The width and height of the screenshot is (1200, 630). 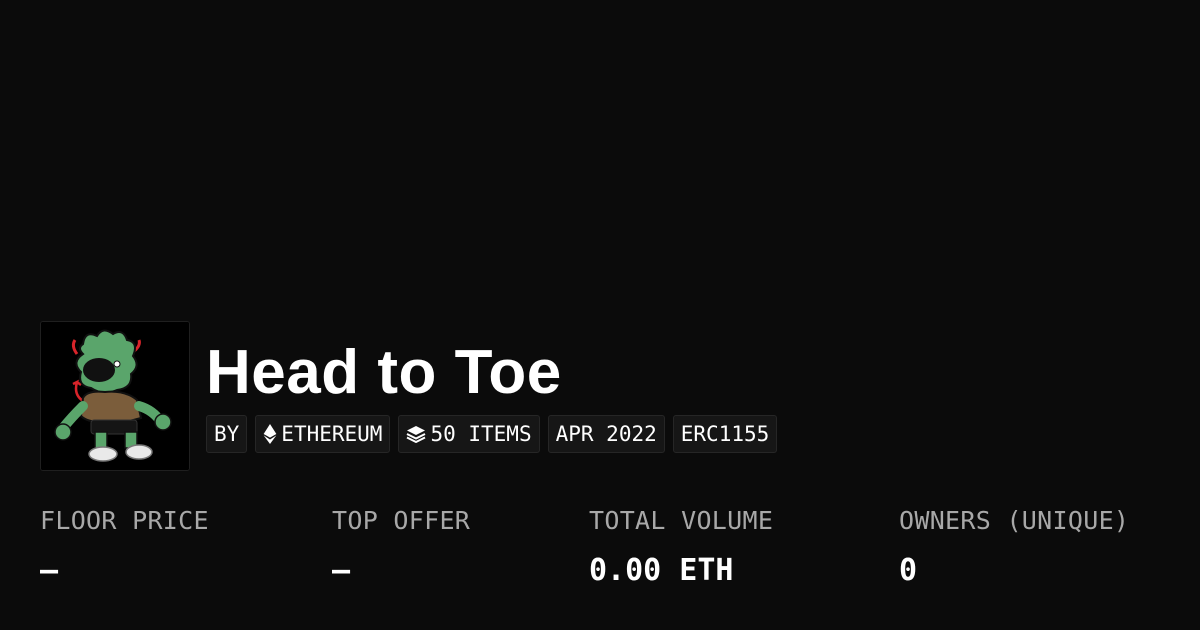 I want to click on date-badge: APR 2022, so click(x=606, y=434).